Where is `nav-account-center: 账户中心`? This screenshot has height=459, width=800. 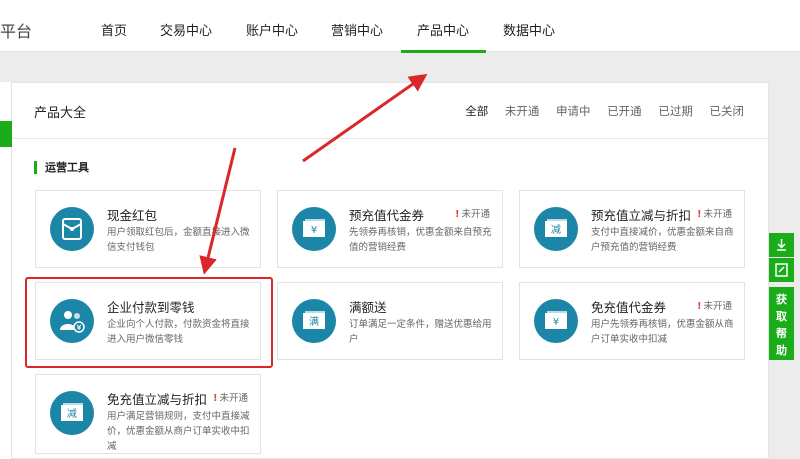
nav-account-center: 账户中心 is located at coordinates (272, 29).